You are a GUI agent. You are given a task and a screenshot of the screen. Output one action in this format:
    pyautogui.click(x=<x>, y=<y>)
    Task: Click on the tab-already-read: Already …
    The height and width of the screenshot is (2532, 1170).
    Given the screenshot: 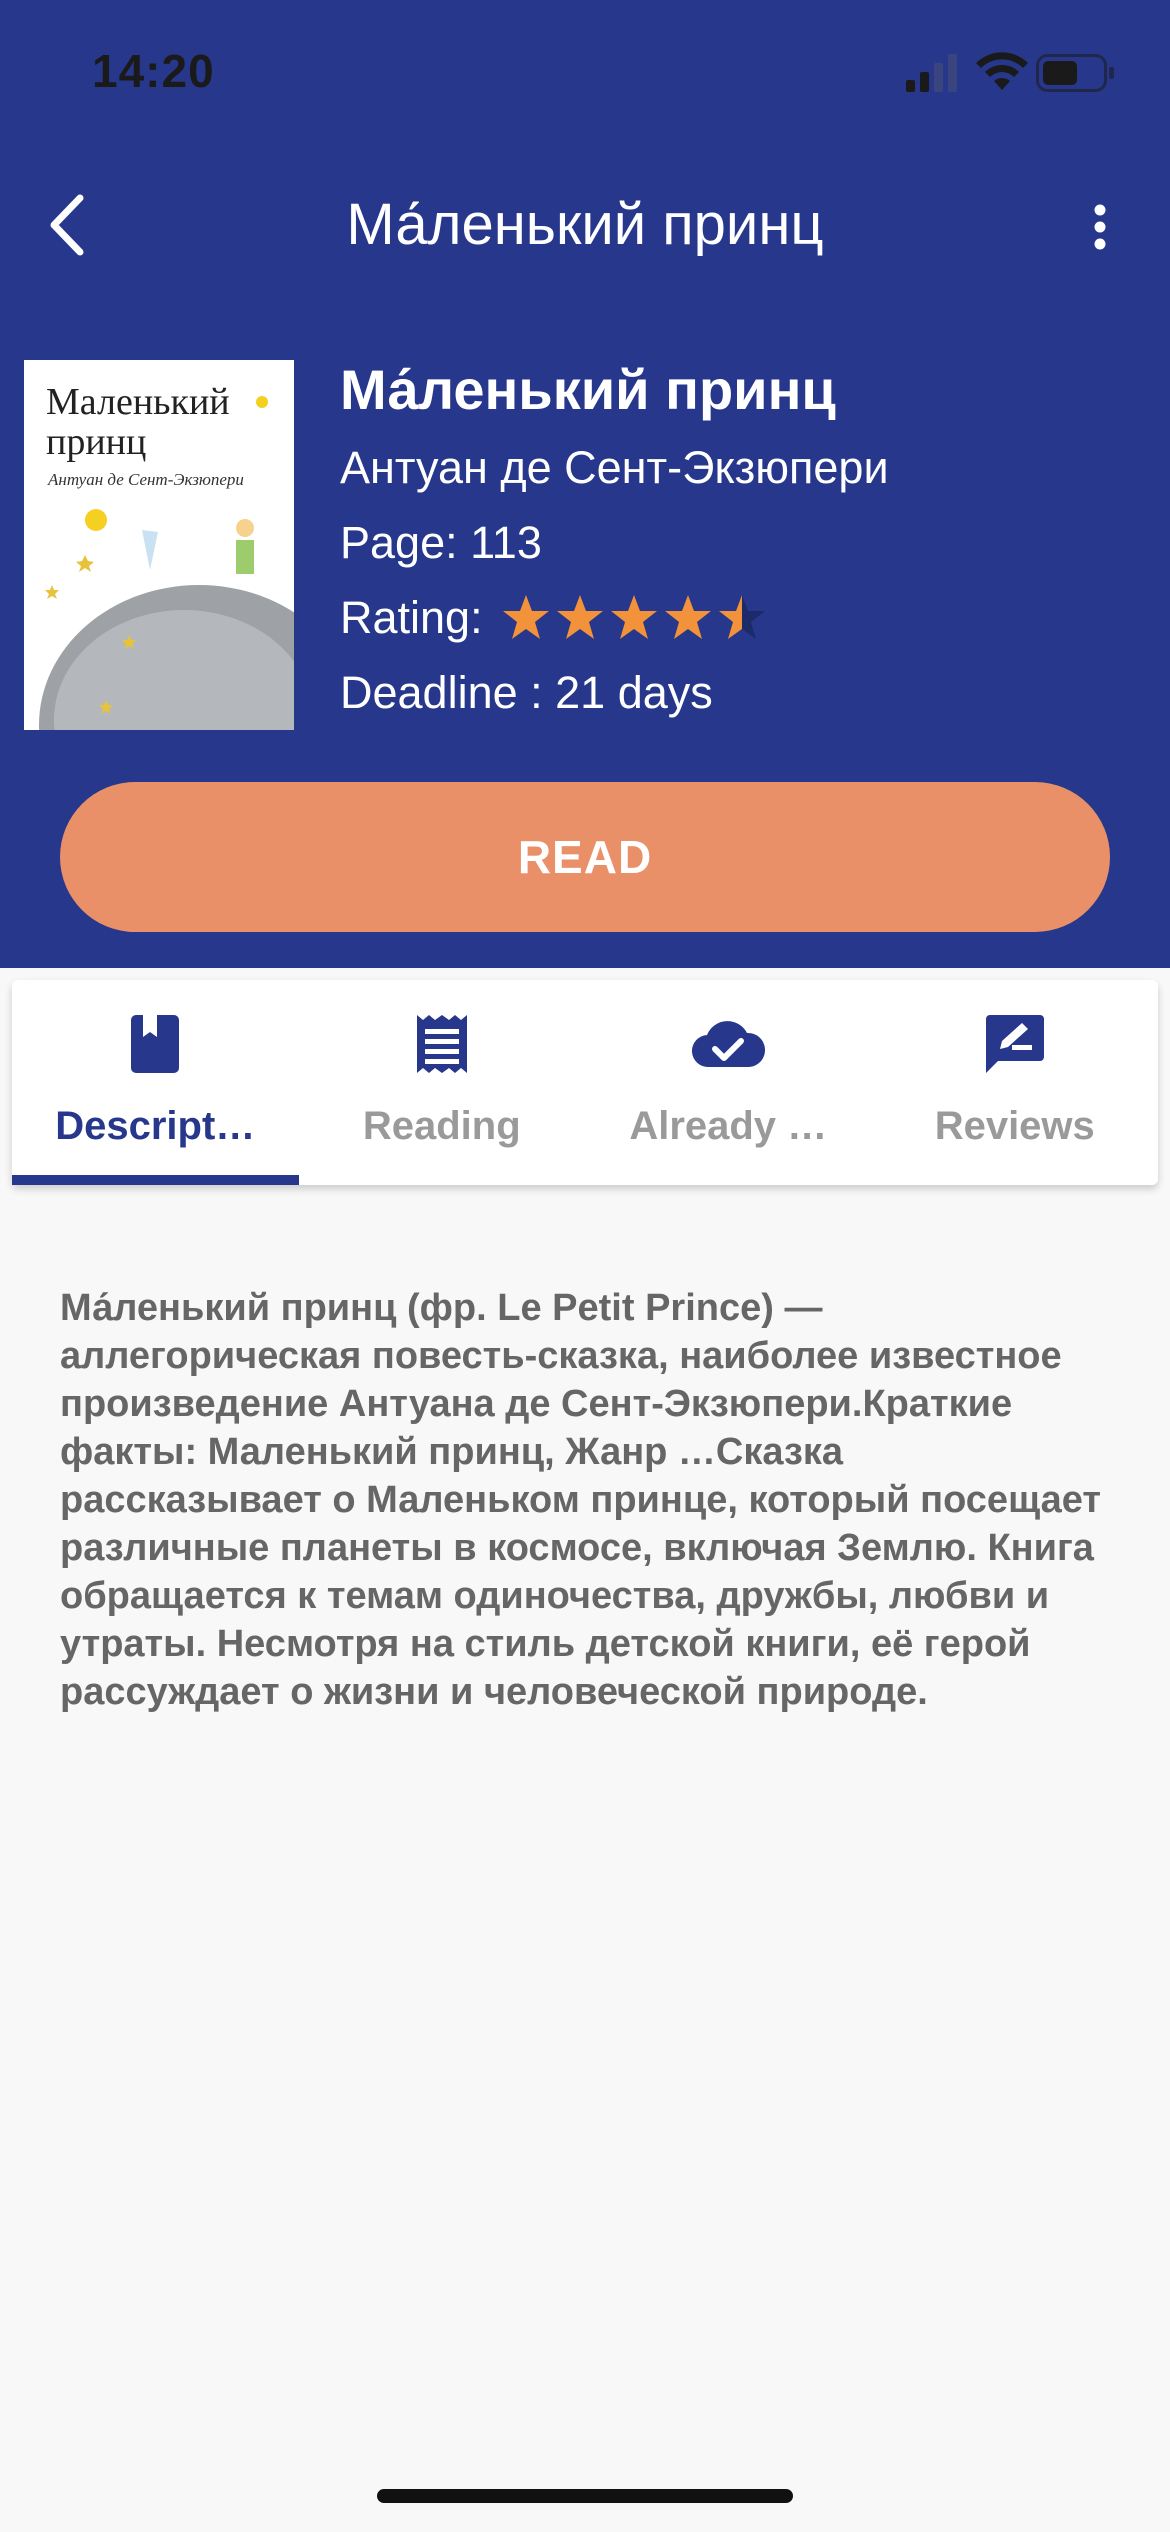 What is the action you would take?
    pyautogui.click(x=728, y=1082)
    